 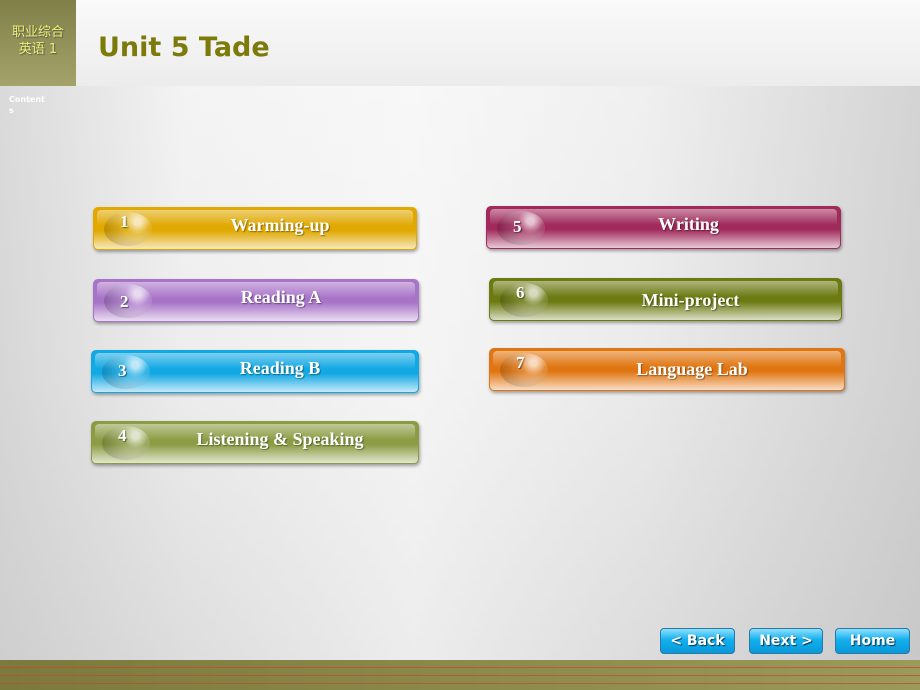 I want to click on next-button: Next >, so click(x=786, y=641).